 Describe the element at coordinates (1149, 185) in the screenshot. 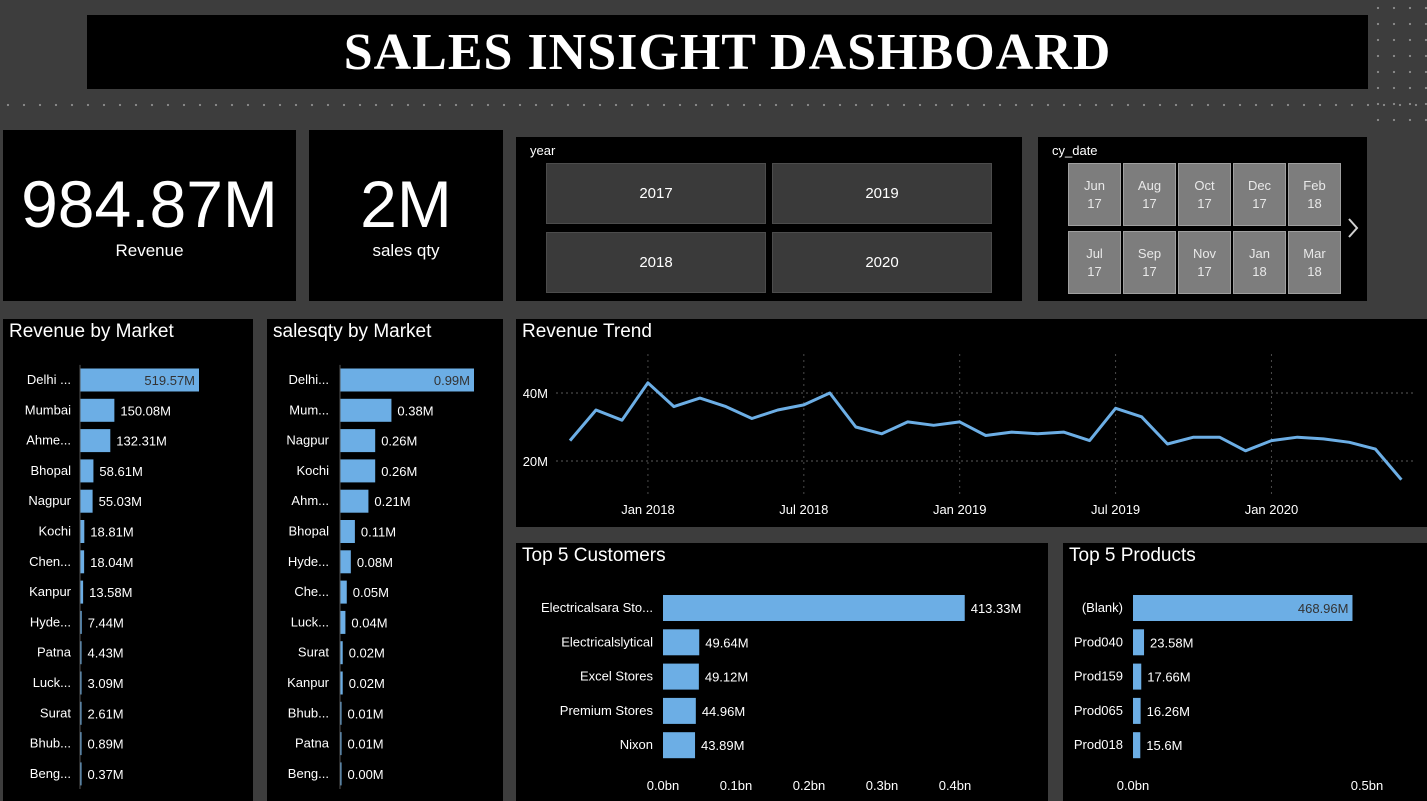

I see `date-option-month: Aug` at that location.